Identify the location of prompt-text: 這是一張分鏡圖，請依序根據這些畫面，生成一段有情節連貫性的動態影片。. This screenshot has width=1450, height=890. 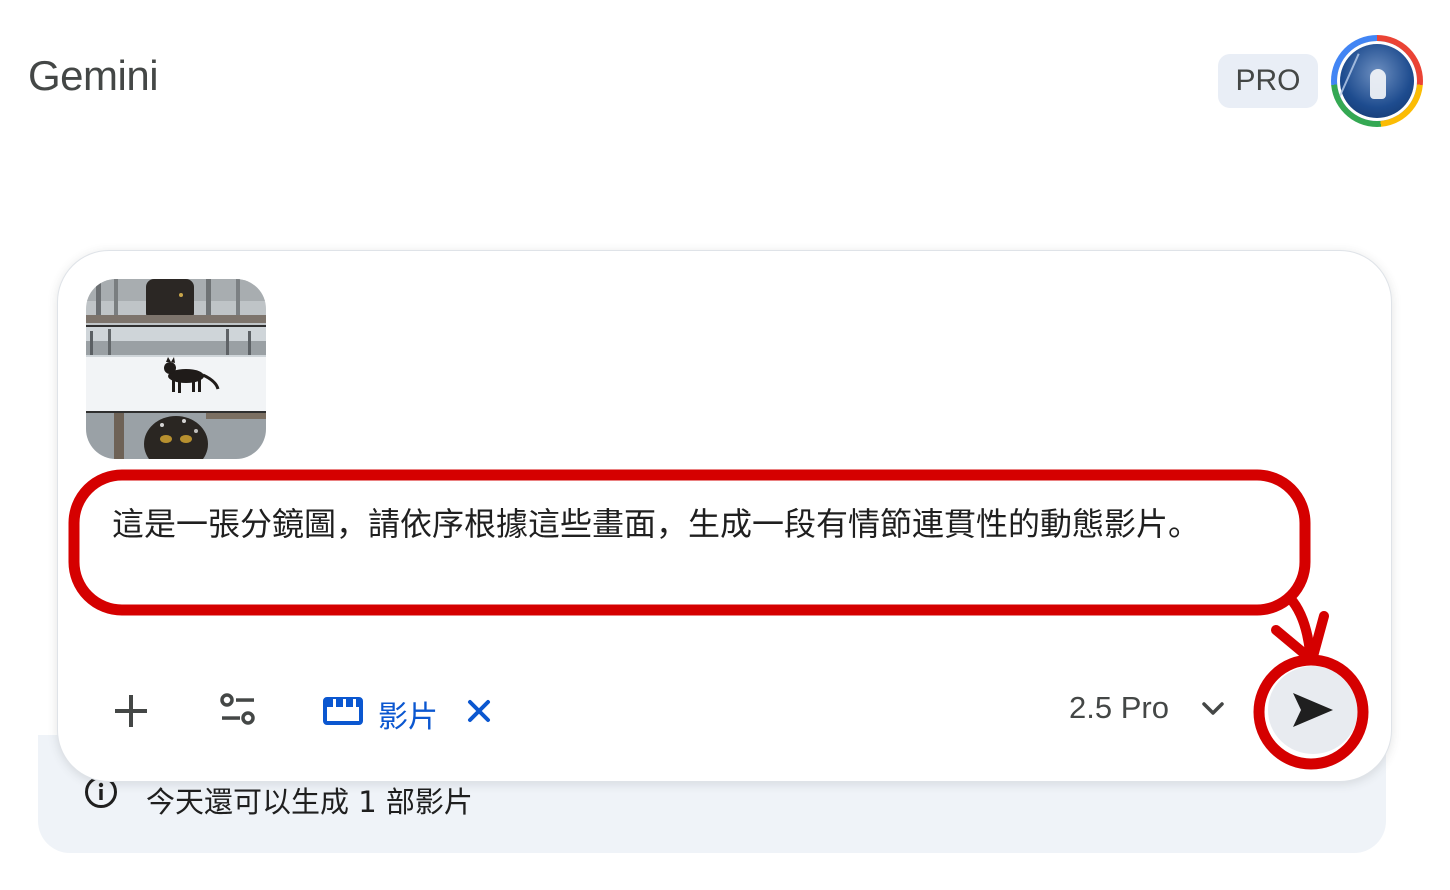
(697, 524).